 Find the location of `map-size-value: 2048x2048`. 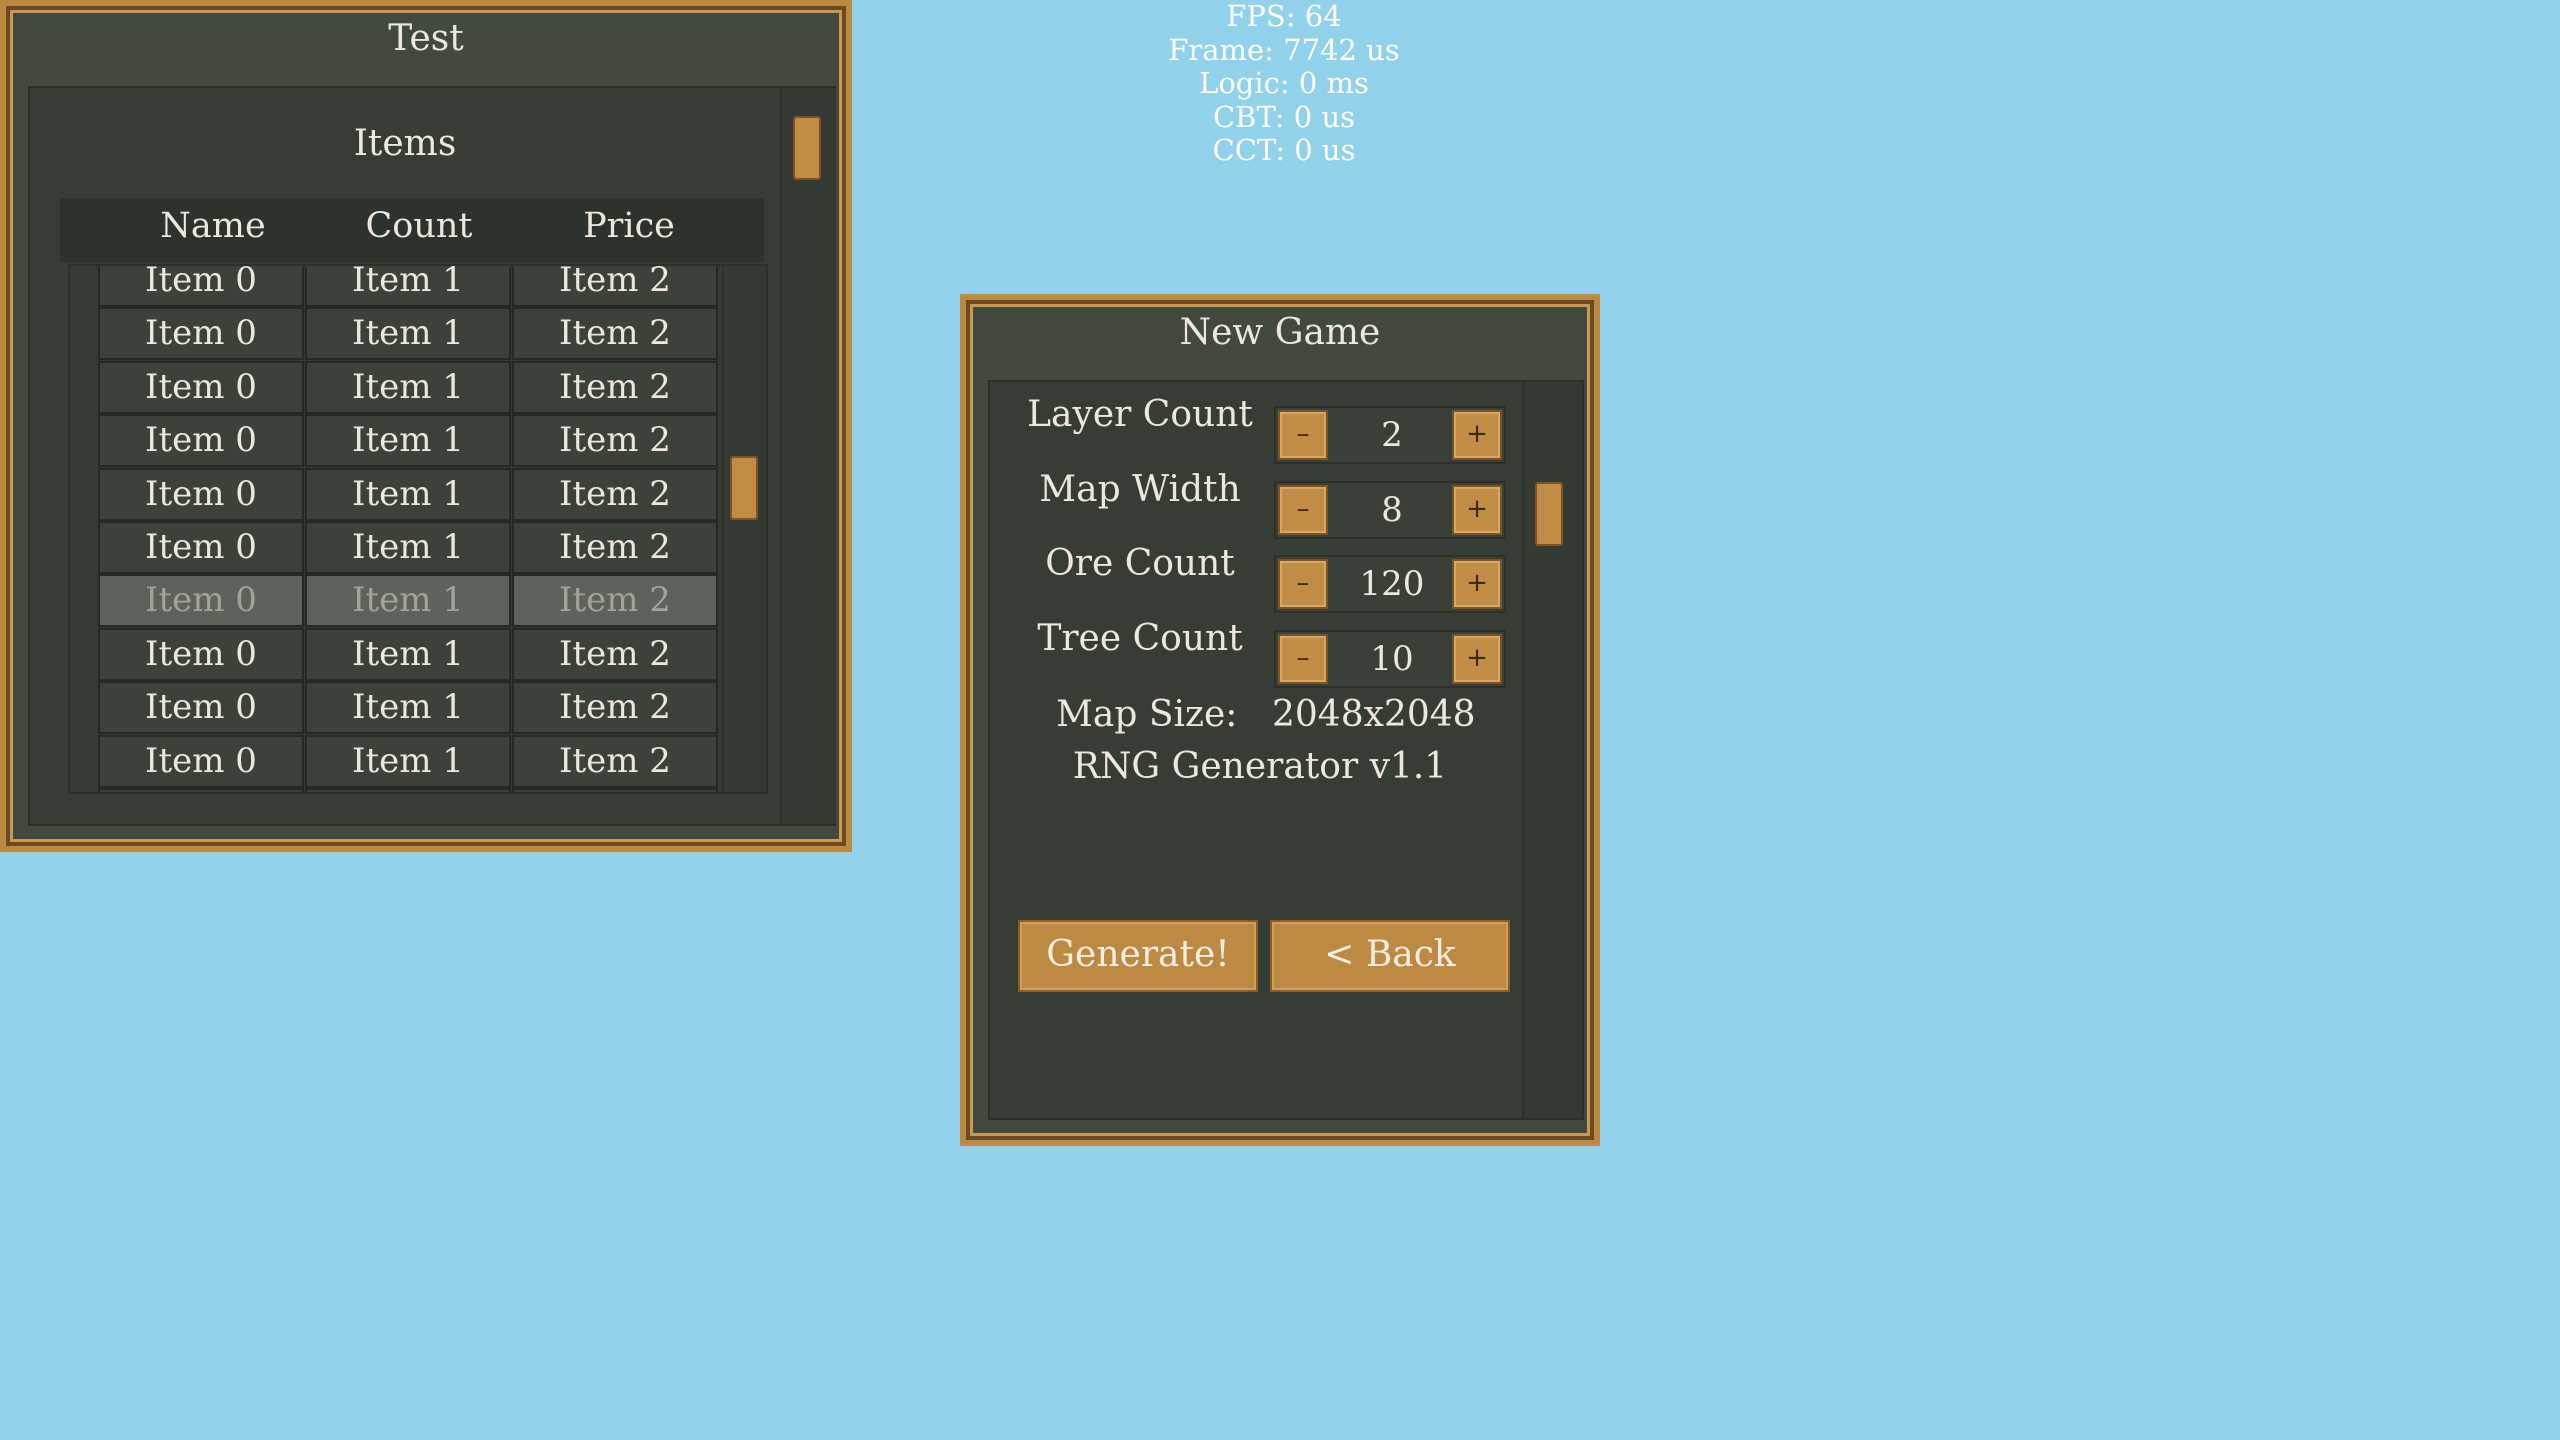

map-size-value: 2048x2048 is located at coordinates (1374, 714).